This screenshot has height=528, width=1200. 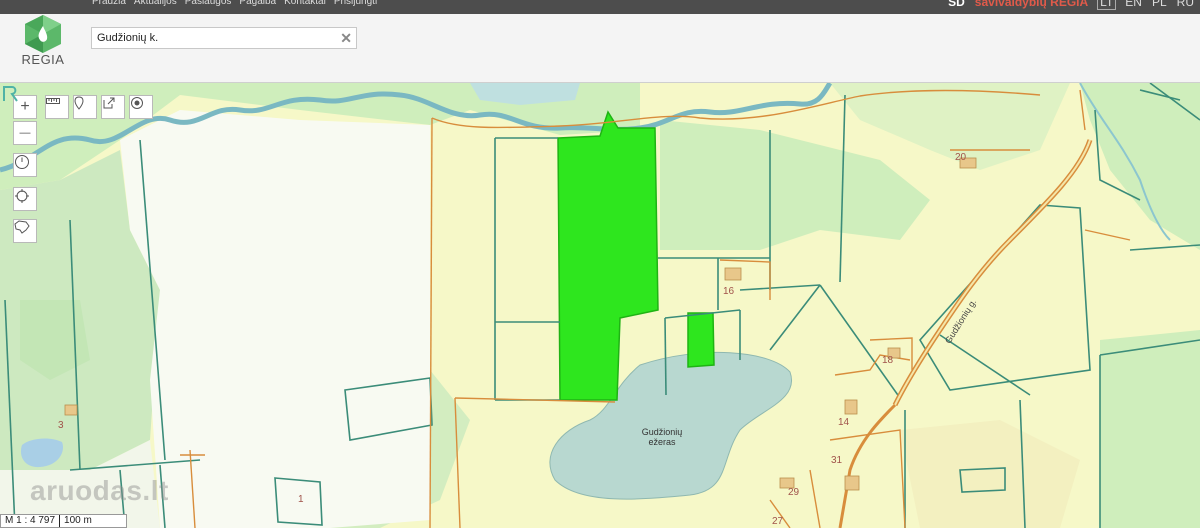 What do you see at coordinates (1150, 429) in the screenshot?
I see `forest-area` at bounding box center [1150, 429].